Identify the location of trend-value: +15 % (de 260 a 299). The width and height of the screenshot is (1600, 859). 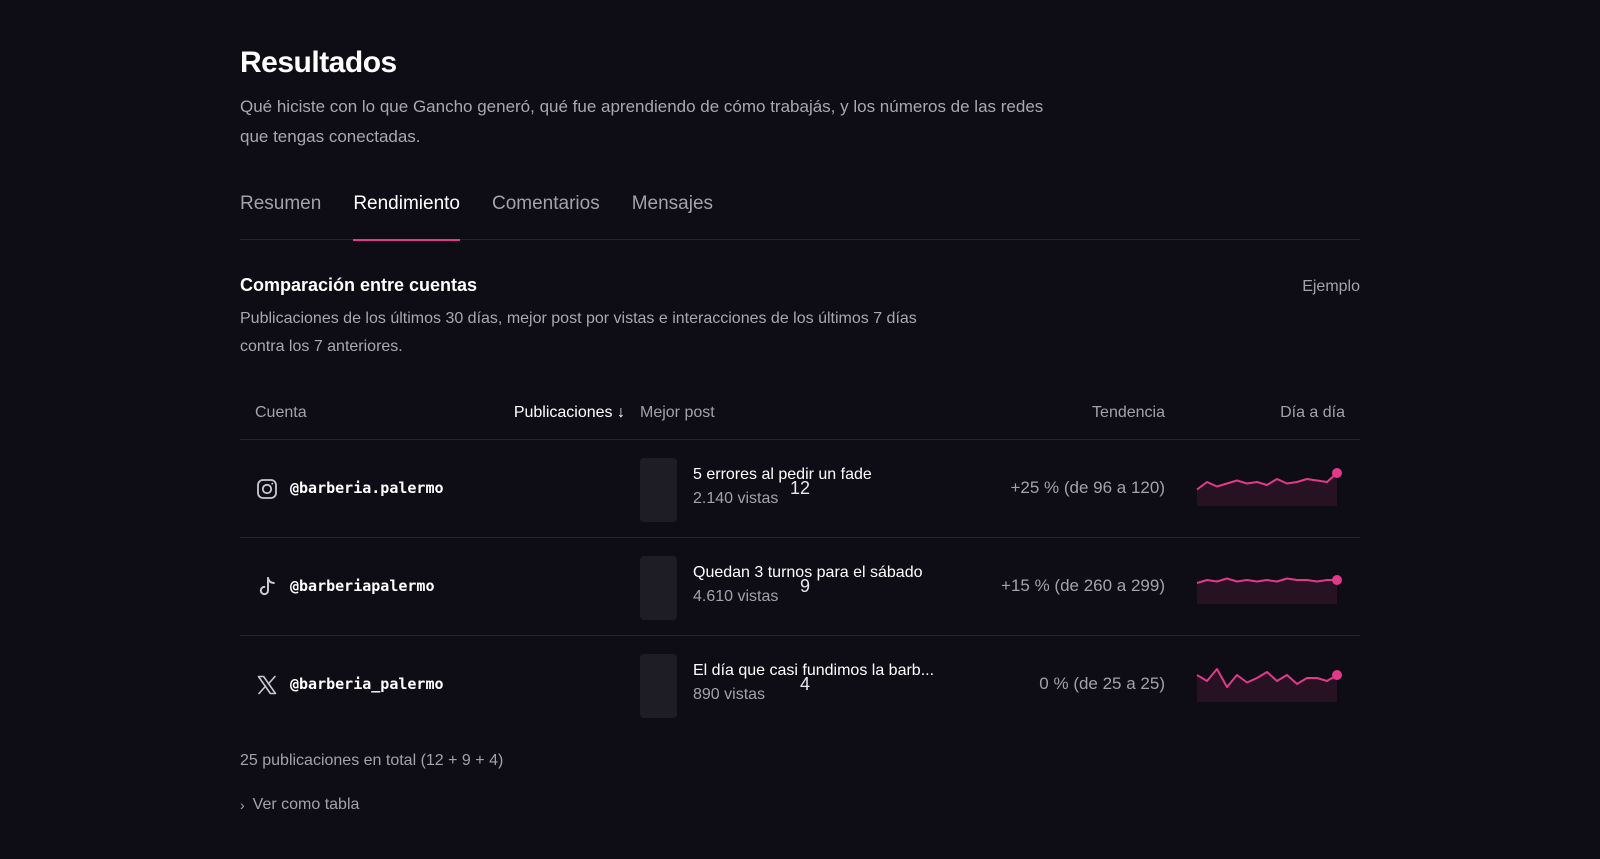
(1083, 585).